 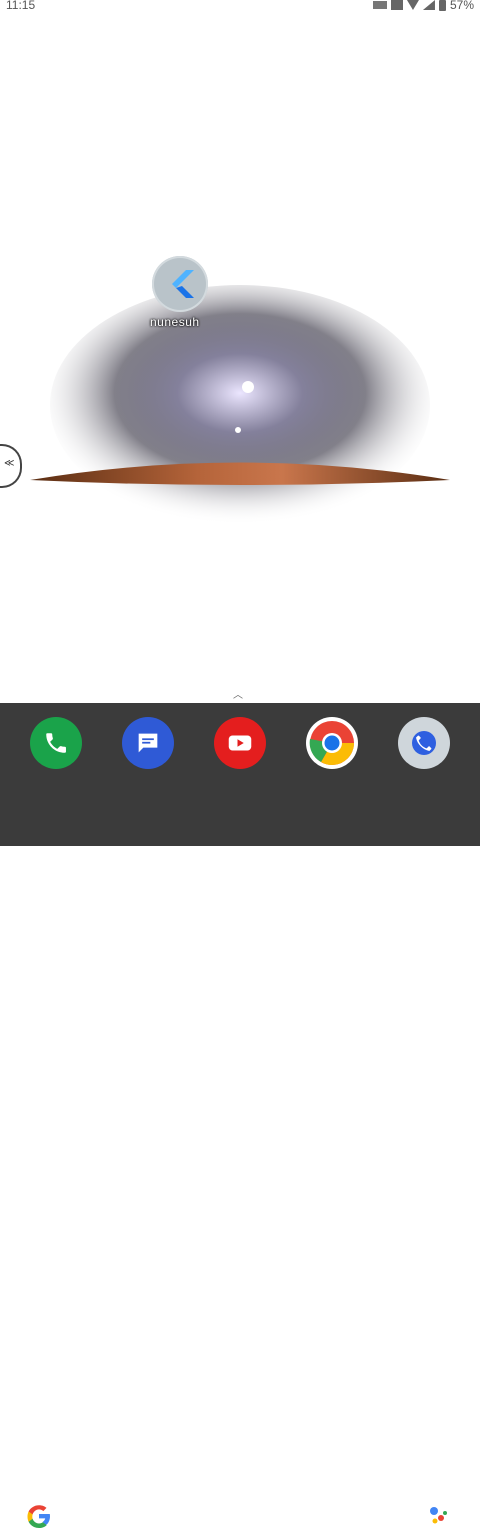 What do you see at coordinates (238, 695) in the screenshot?
I see `swipe-up-icon: ︿` at bounding box center [238, 695].